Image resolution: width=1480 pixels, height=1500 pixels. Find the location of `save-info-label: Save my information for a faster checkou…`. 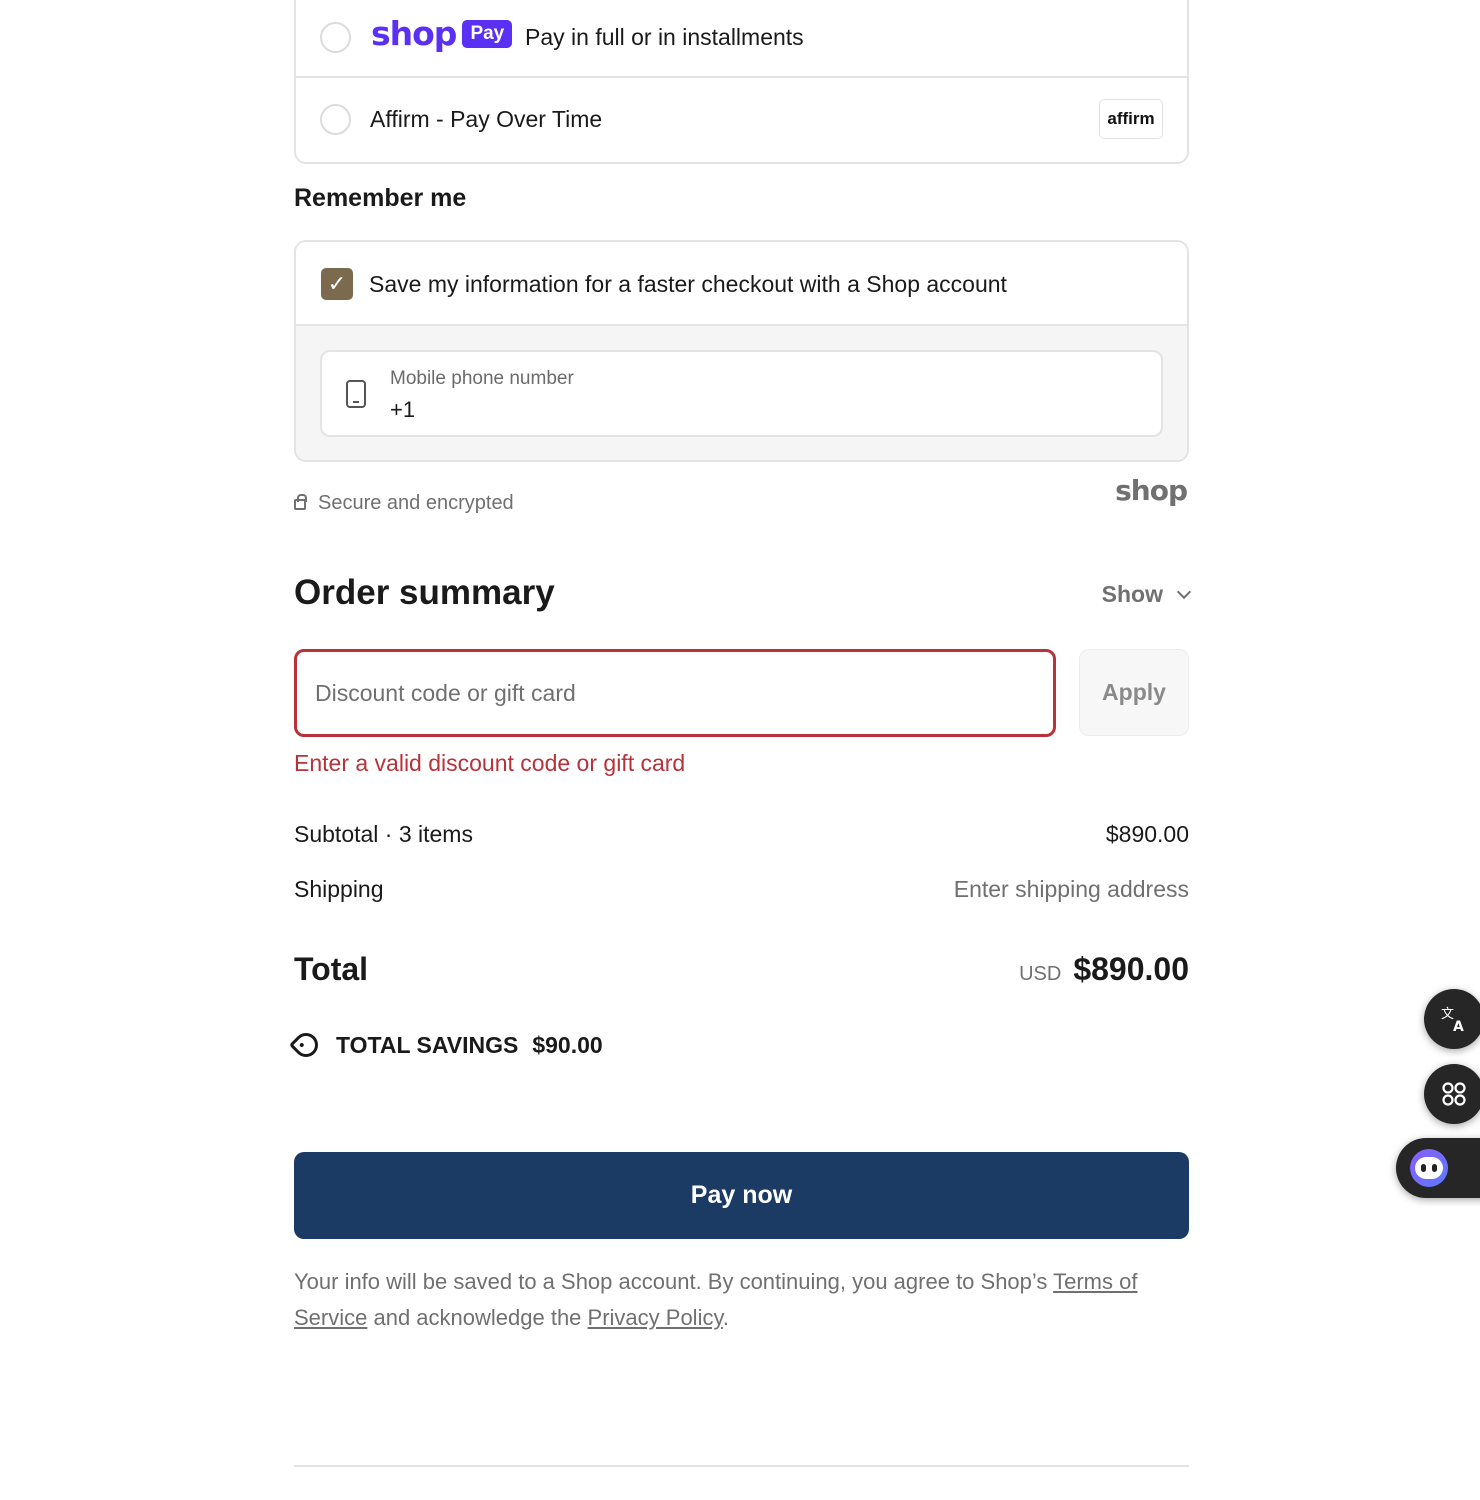

save-info-label: Save my information for a faster checkou… is located at coordinates (688, 284).